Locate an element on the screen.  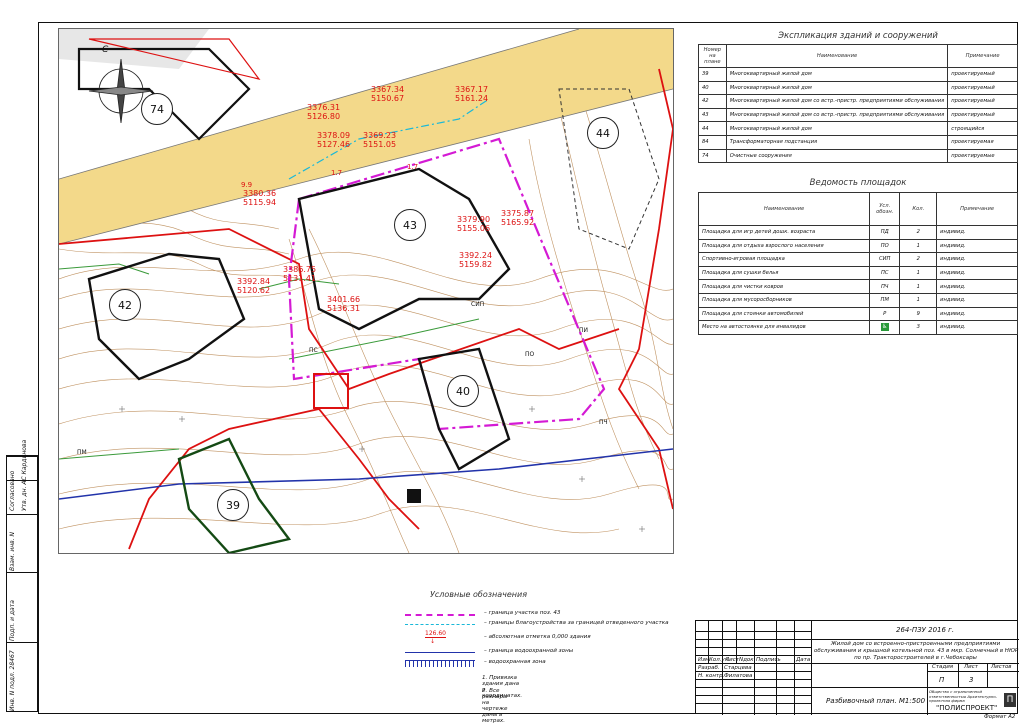
coord-label: 3378.09 5127.46 is located at coordinates (334, 140).